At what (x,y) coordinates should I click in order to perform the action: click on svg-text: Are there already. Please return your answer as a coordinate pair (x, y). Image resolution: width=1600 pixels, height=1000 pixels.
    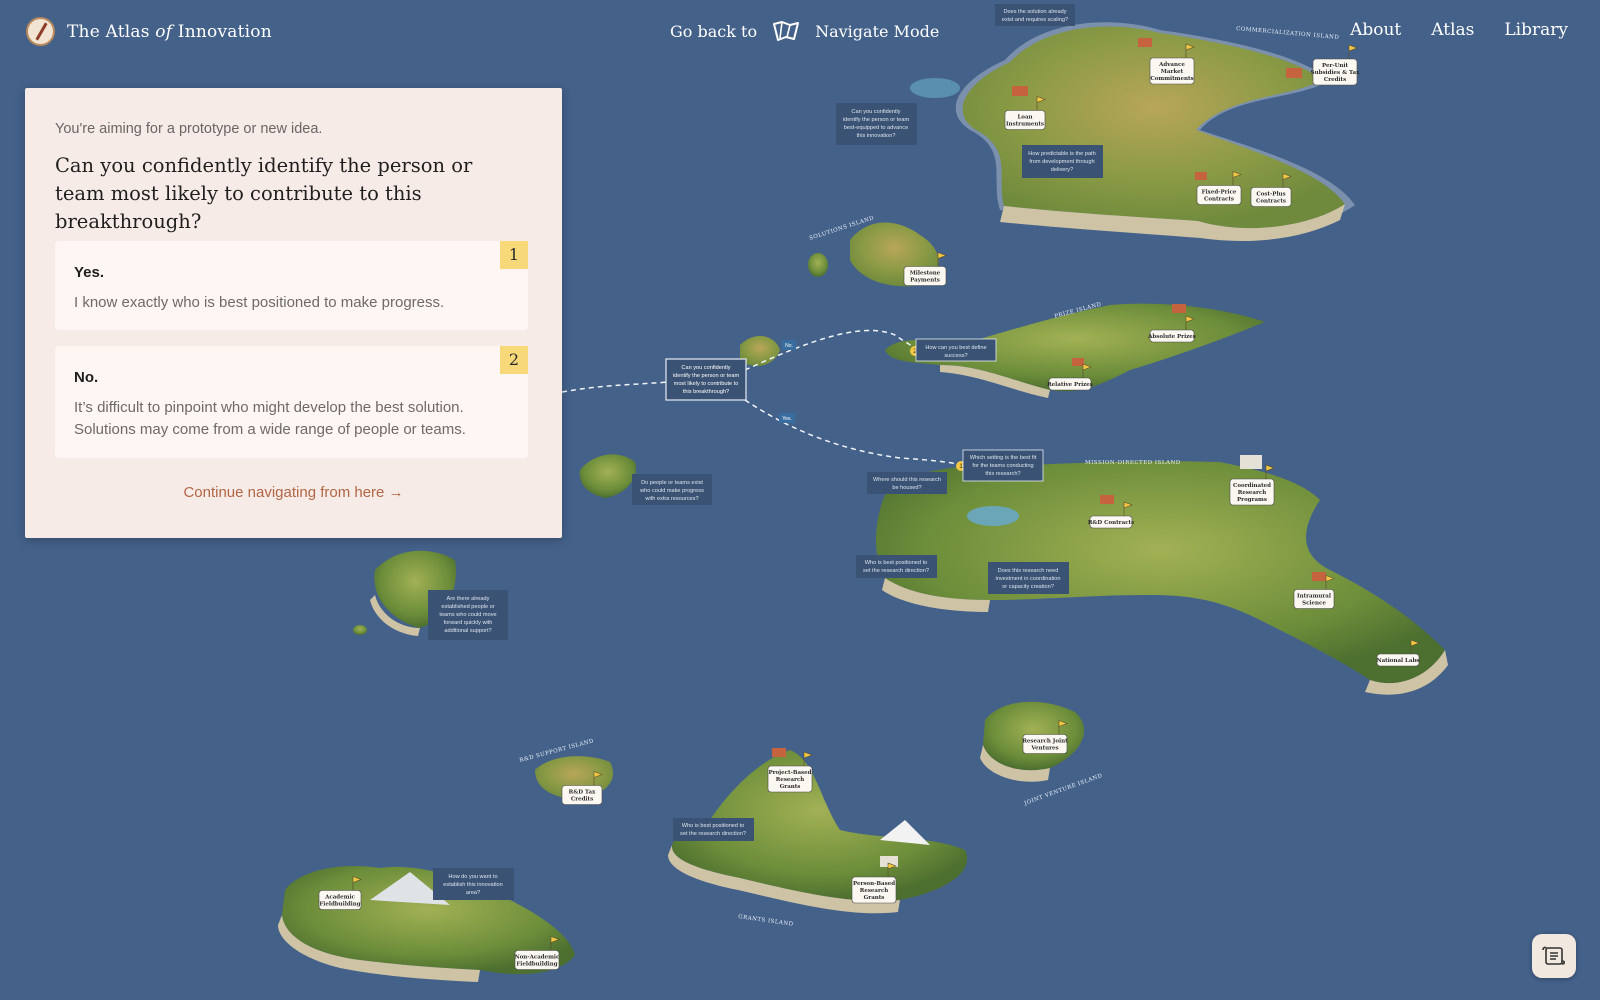
    Looking at the image, I should click on (468, 599).